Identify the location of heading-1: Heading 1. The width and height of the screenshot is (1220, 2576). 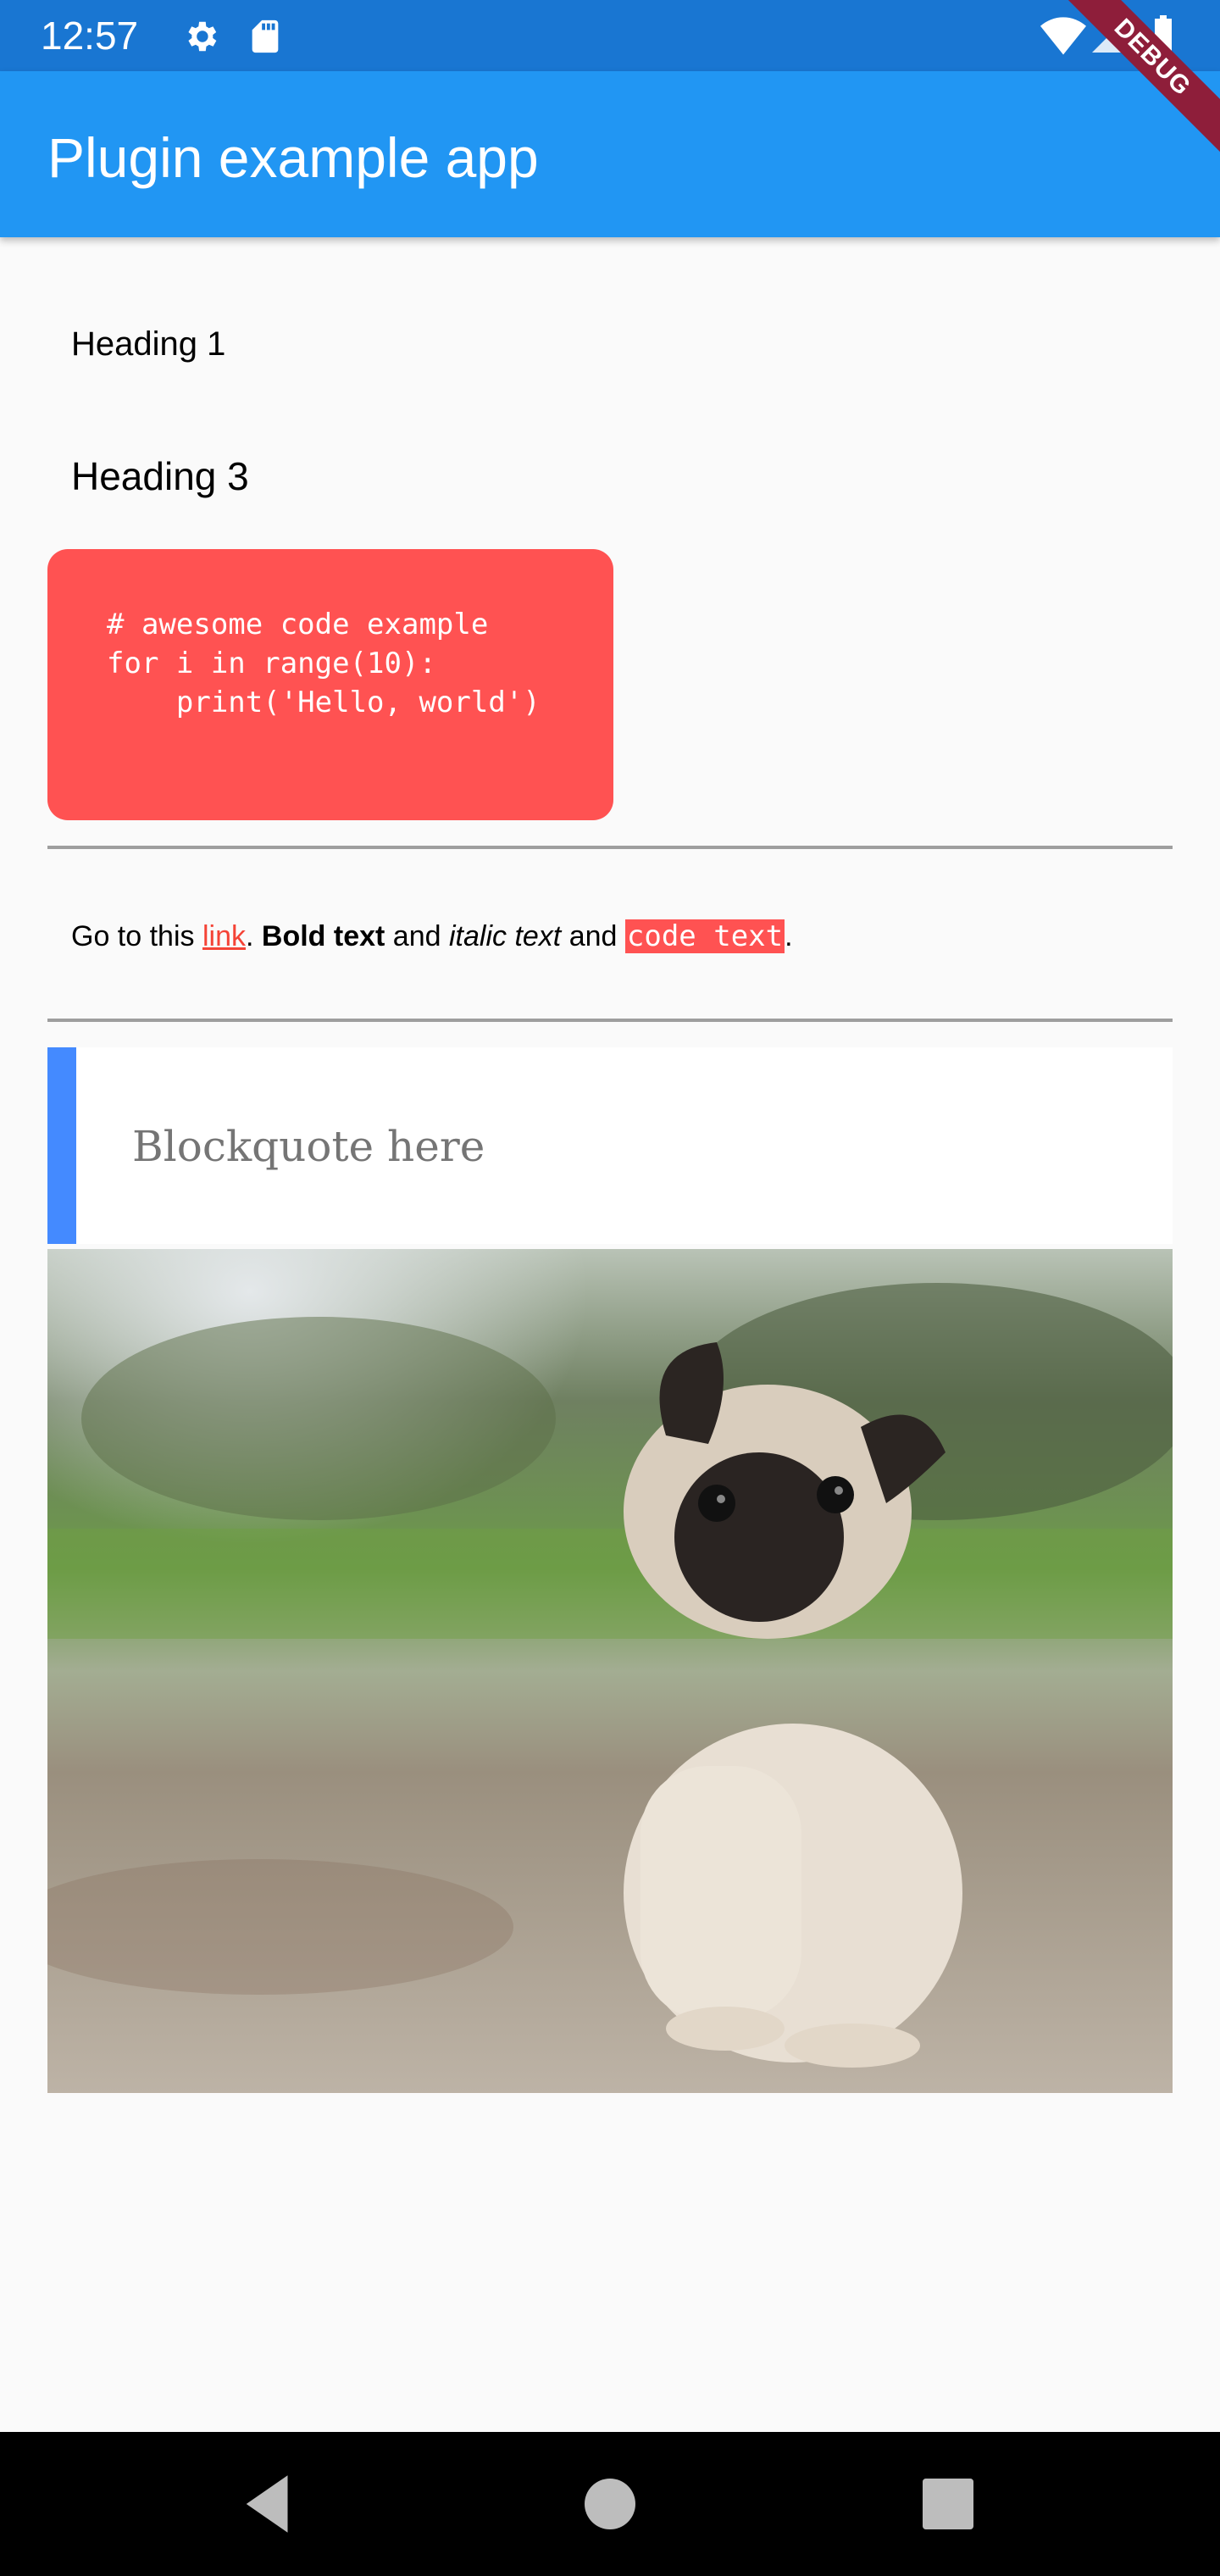
(148, 344).